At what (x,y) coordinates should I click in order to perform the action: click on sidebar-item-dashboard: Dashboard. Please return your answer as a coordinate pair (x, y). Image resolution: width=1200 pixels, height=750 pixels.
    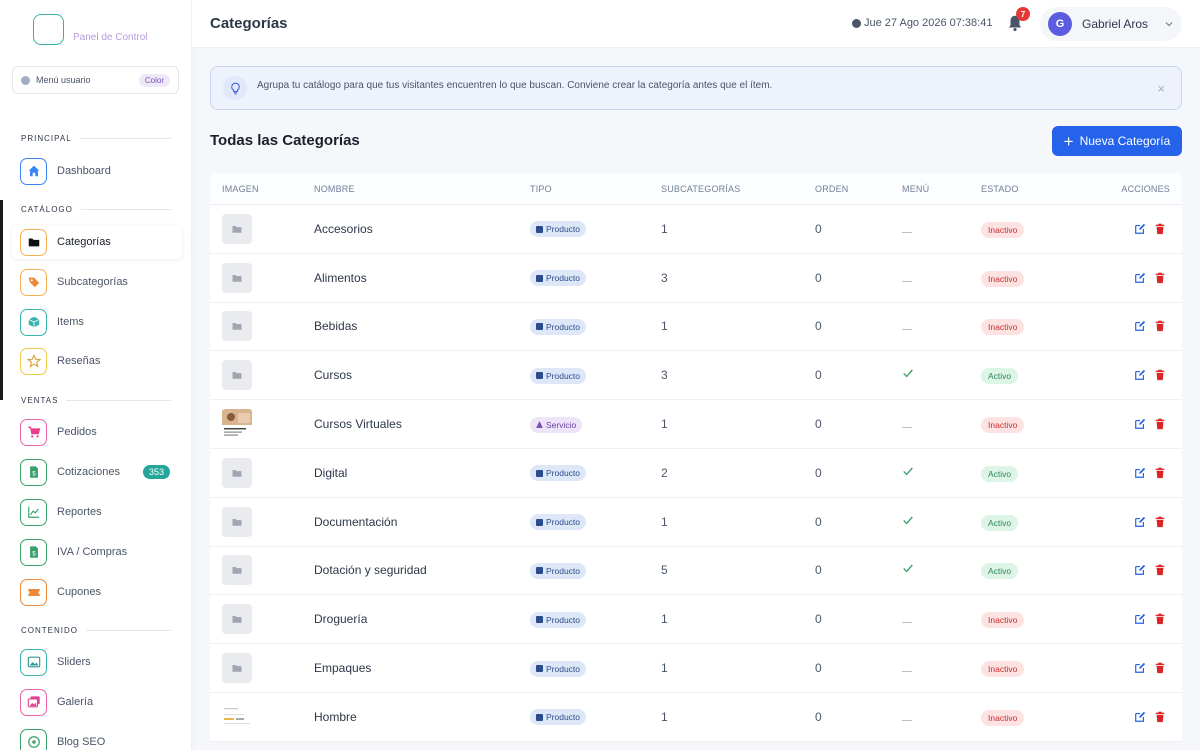
    Looking at the image, I should click on (97, 171).